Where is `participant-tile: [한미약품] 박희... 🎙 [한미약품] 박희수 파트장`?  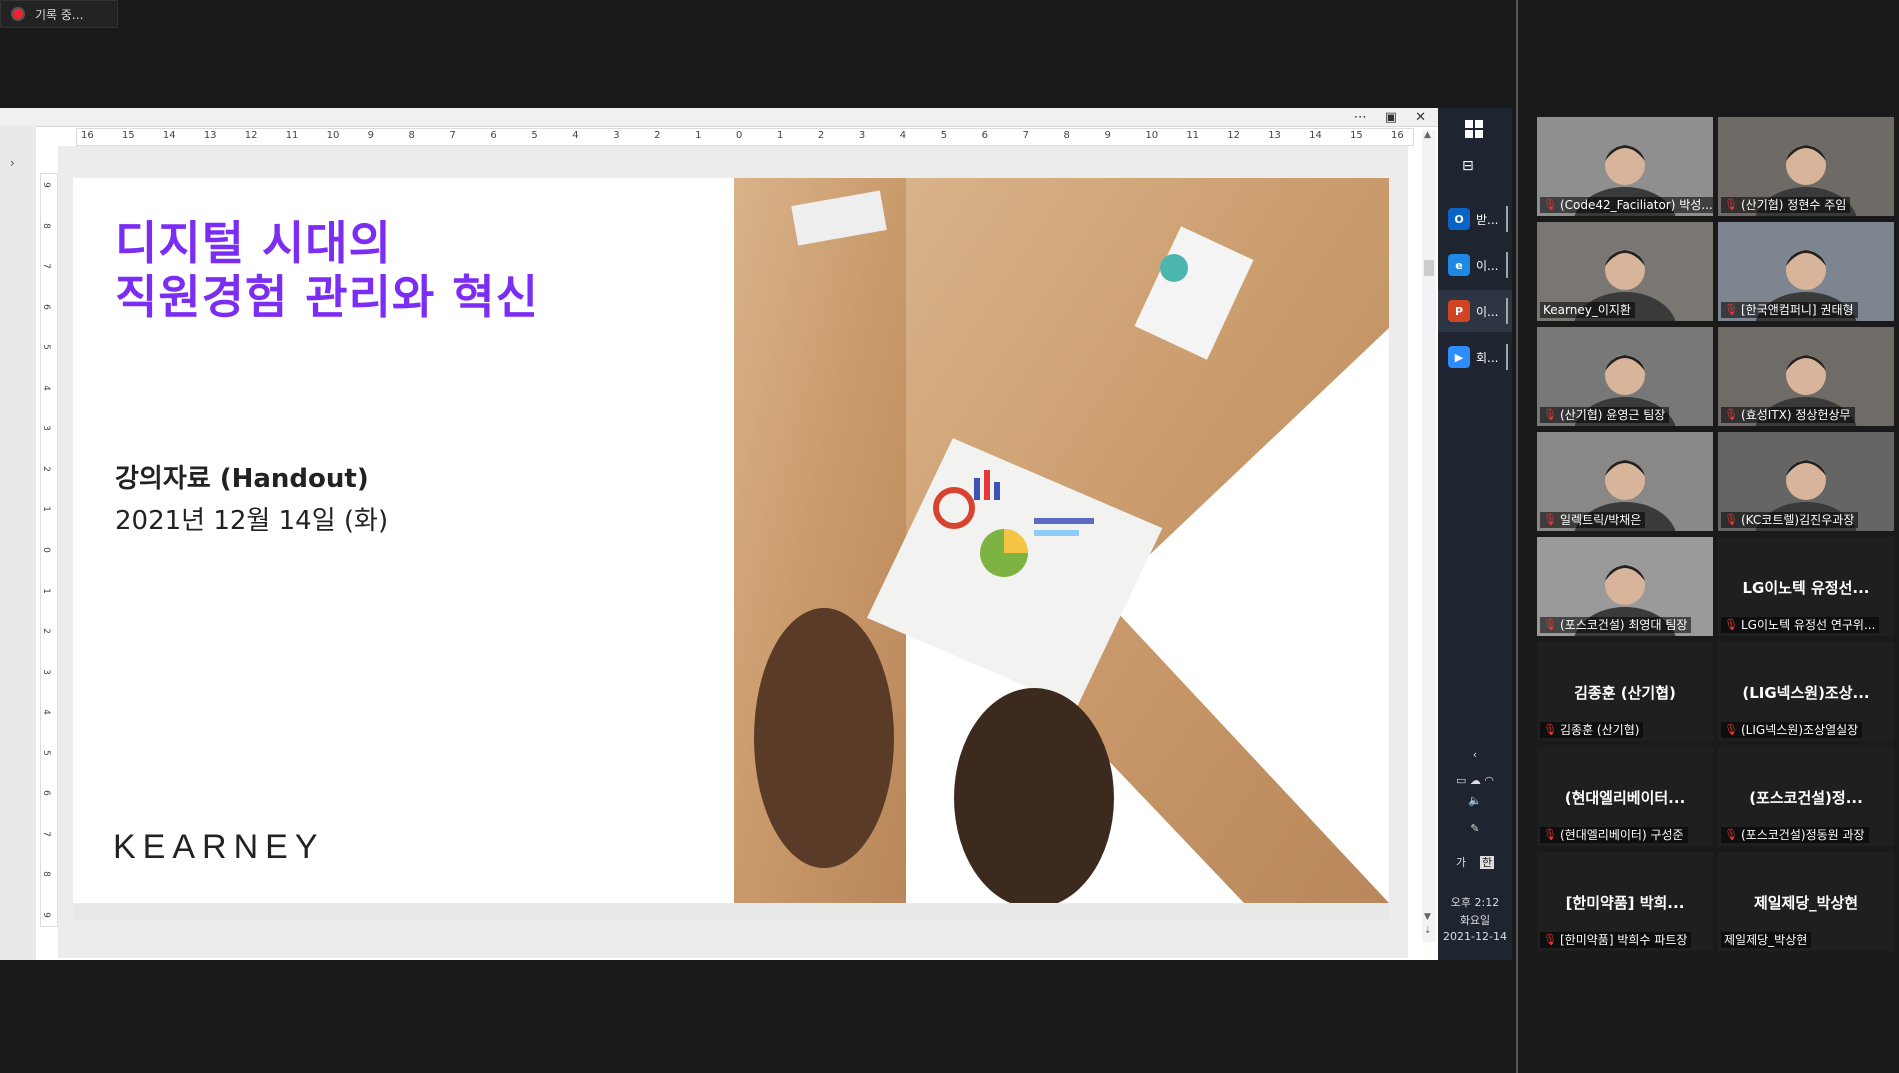 participant-tile: [한미약품] 박희... 🎙 [한미약품] 박희수 파트장 is located at coordinates (1625, 901).